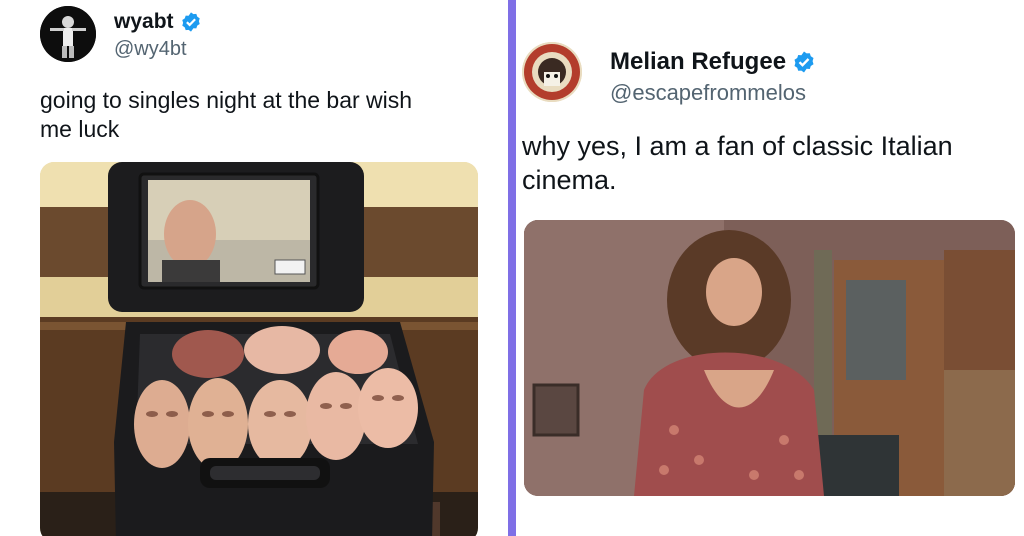 The width and height of the screenshot is (1024, 536). I want to click on avatar-photo-icon, so click(68, 34).